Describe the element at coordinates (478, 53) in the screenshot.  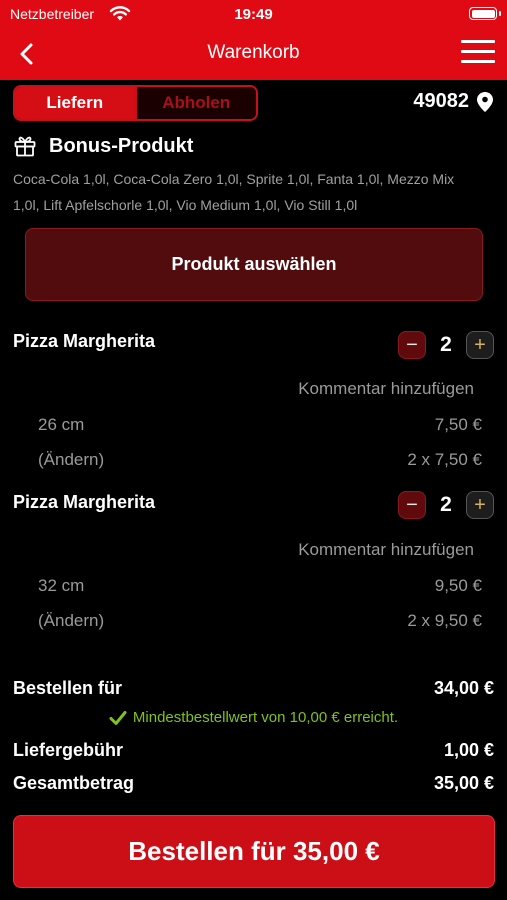
I see `hamburger-menu-icon` at that location.